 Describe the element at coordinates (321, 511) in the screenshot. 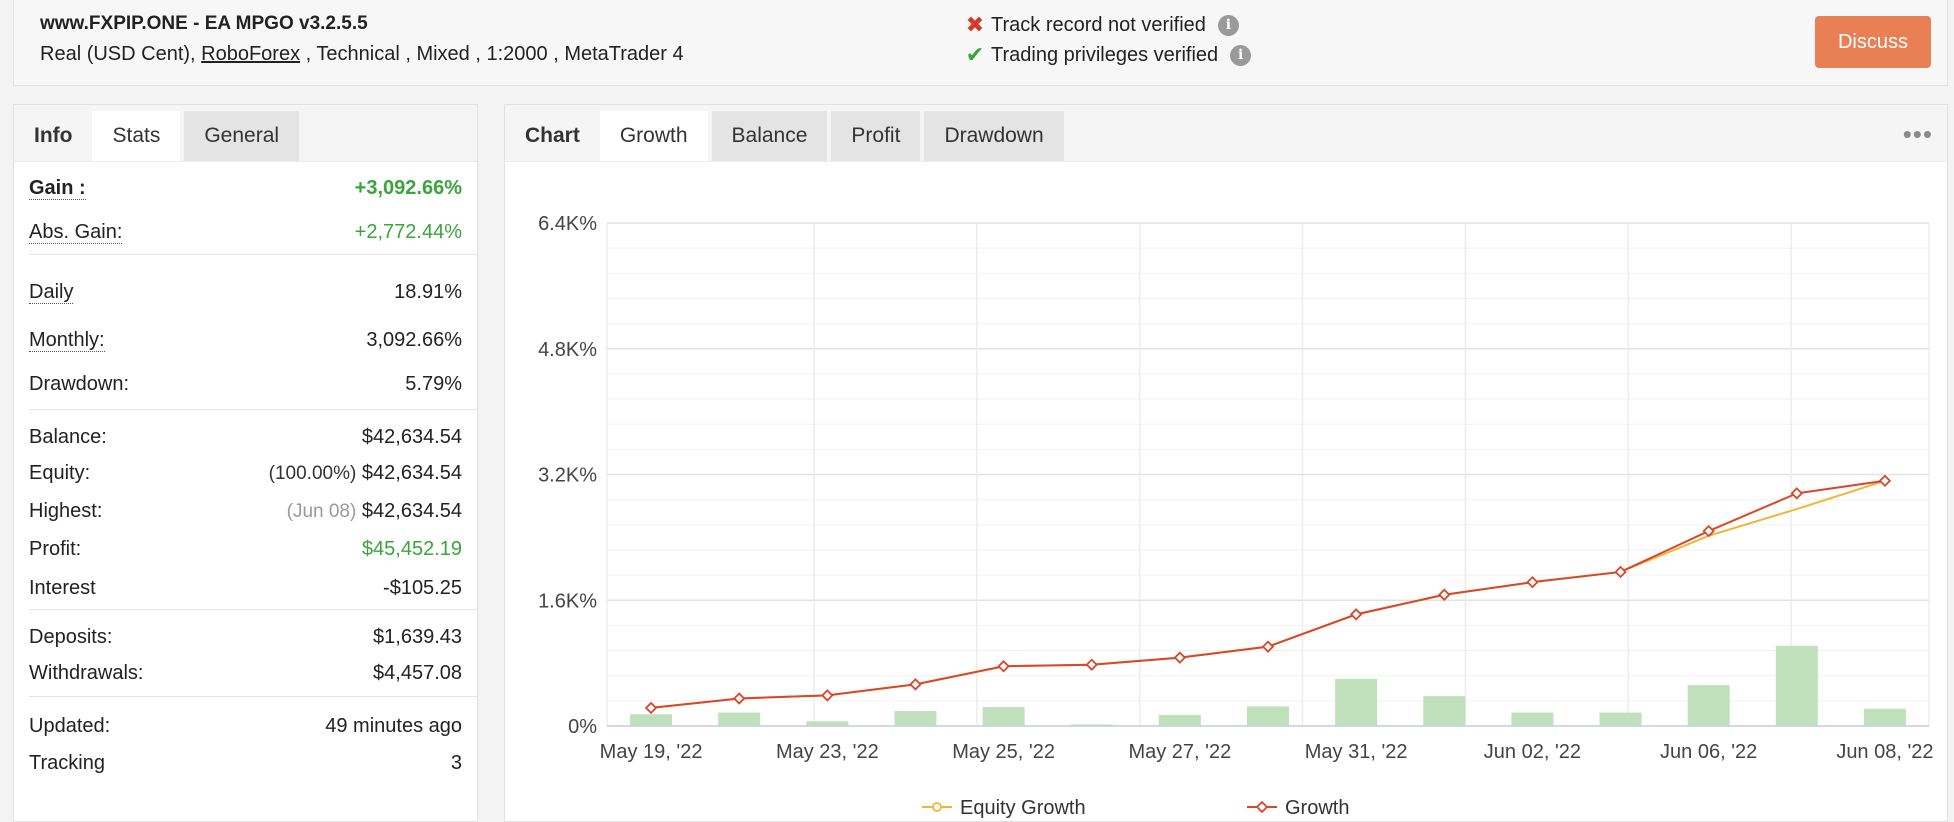

I see `highest-date: (Jun 08)` at that location.